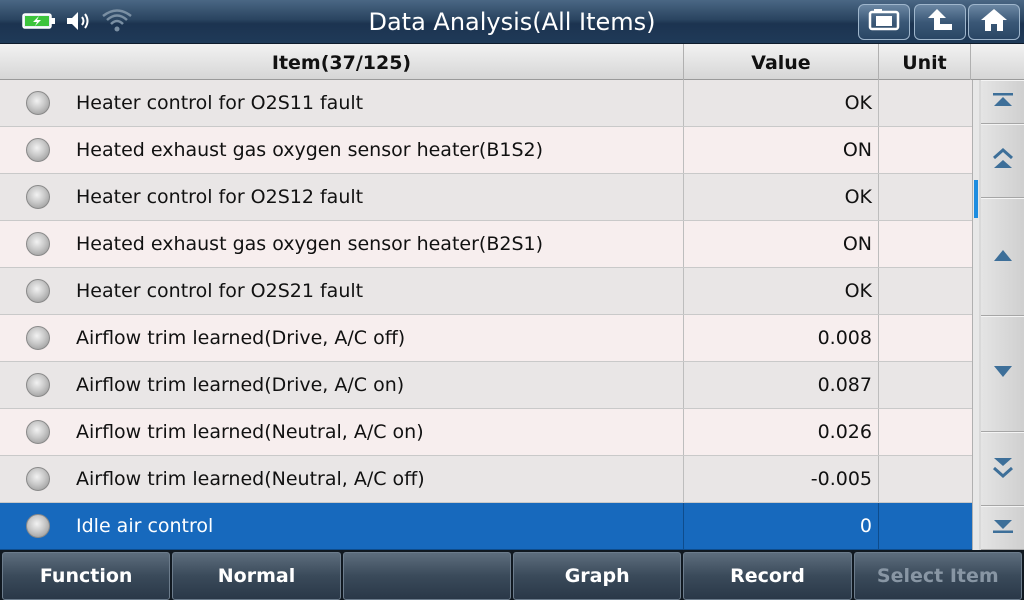  What do you see at coordinates (380, 432) in the screenshot?
I see `item-name: Airflow trim learned(Neutral, A/C on)` at bounding box center [380, 432].